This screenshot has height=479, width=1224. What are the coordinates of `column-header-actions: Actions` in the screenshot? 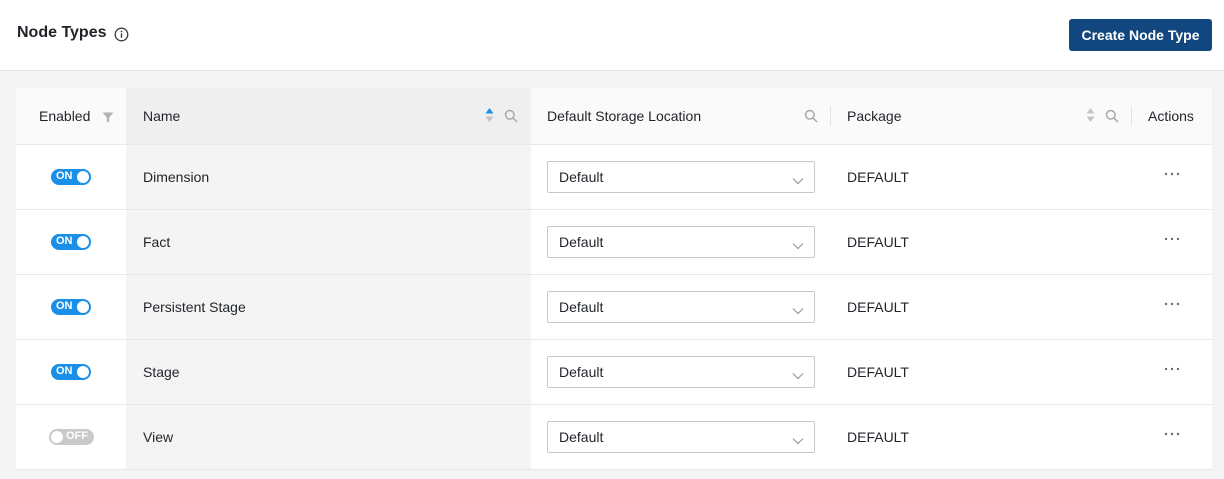 It's located at (1171, 116).